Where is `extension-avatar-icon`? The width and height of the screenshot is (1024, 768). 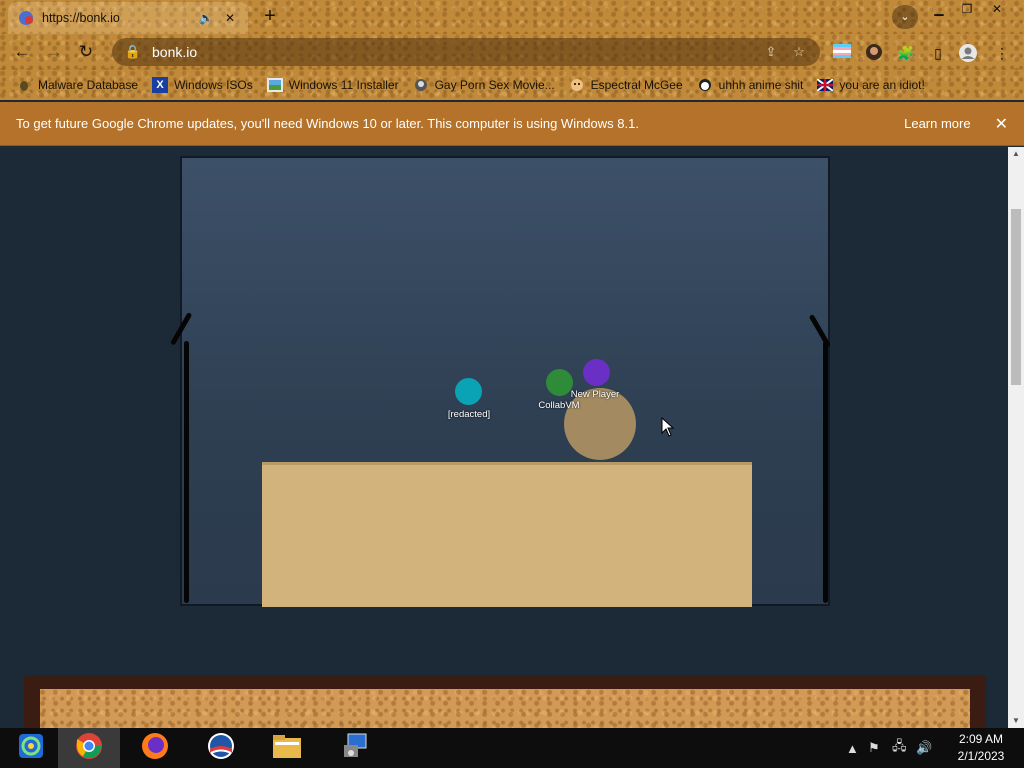 extension-avatar-icon is located at coordinates (874, 53).